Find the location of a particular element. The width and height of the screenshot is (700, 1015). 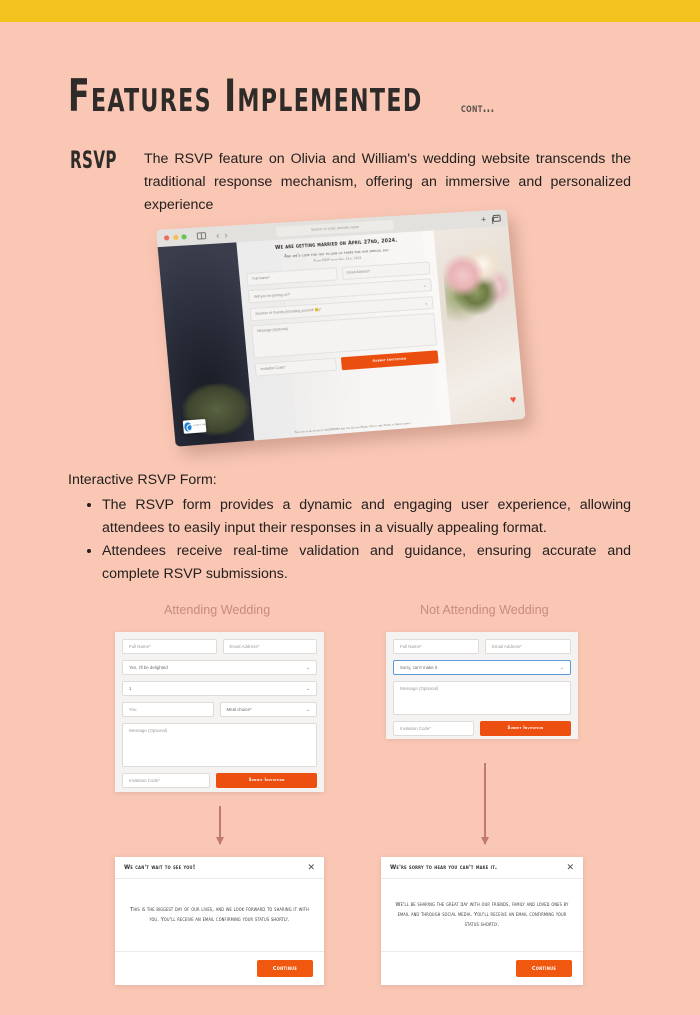

not-attending-name-email-row: Full Name* Email Address* is located at coordinates (482, 646).